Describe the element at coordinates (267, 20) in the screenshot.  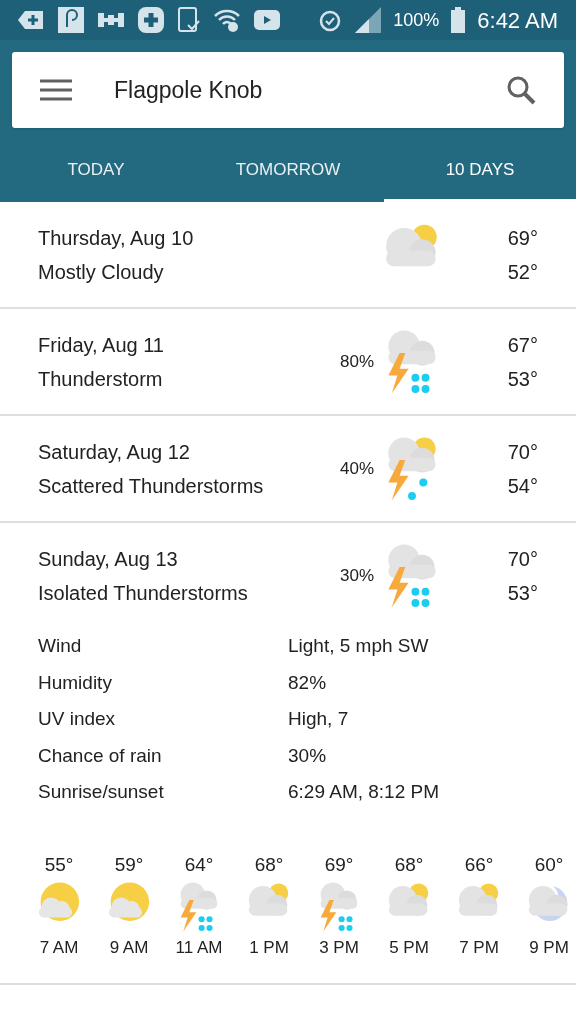
I see `play-icon` at that location.